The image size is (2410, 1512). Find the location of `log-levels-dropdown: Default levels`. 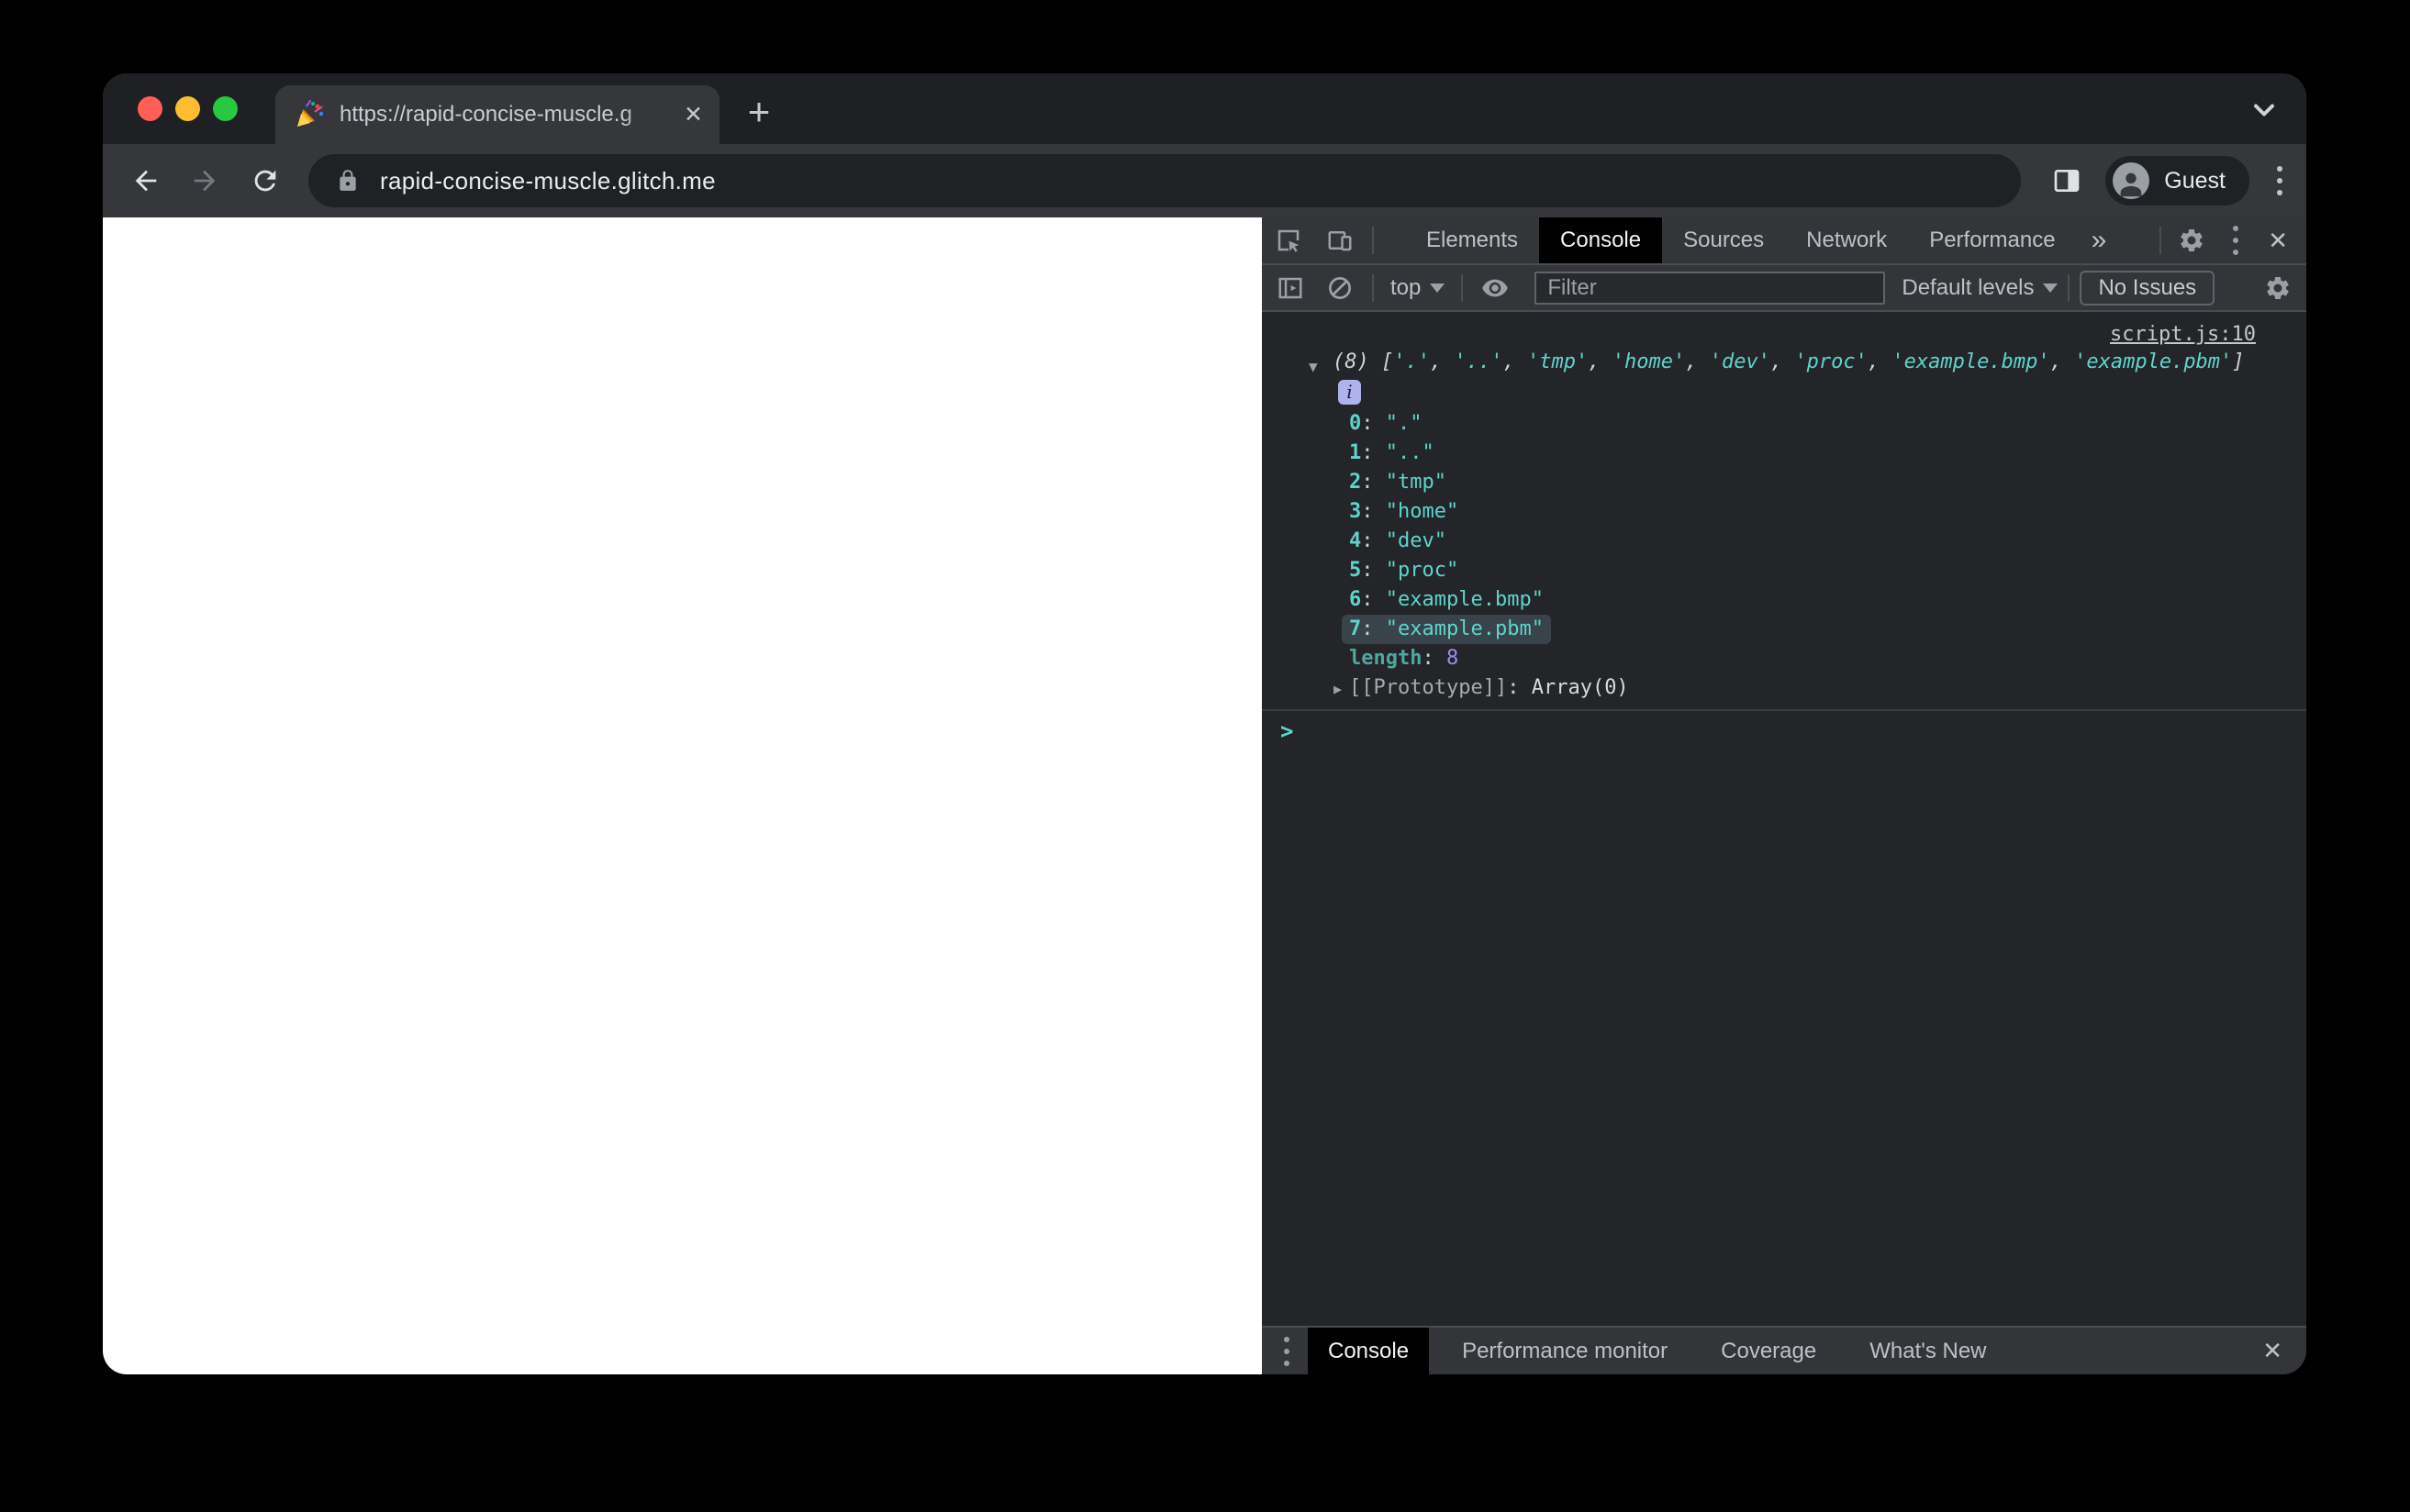

log-levels-dropdown: Default levels is located at coordinates (1980, 287).